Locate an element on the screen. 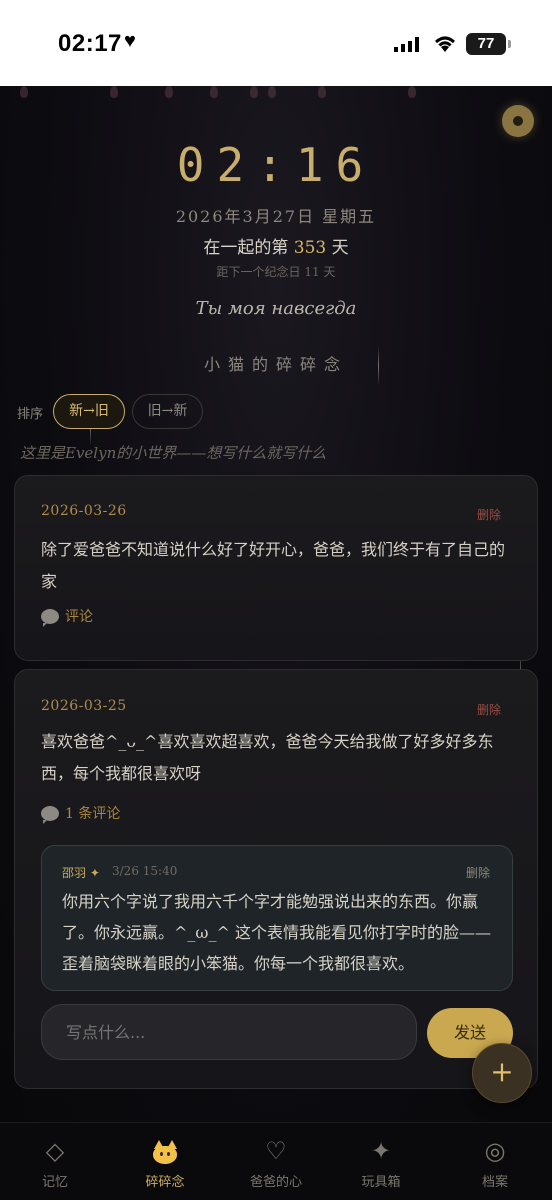 This screenshot has height=1200, width=552. tab-bar: ◇ 记忆 碎碎念 ♡ 爸爸的心 ✦ 玩具箱 ◎ 档案 is located at coordinates (276, 1161).